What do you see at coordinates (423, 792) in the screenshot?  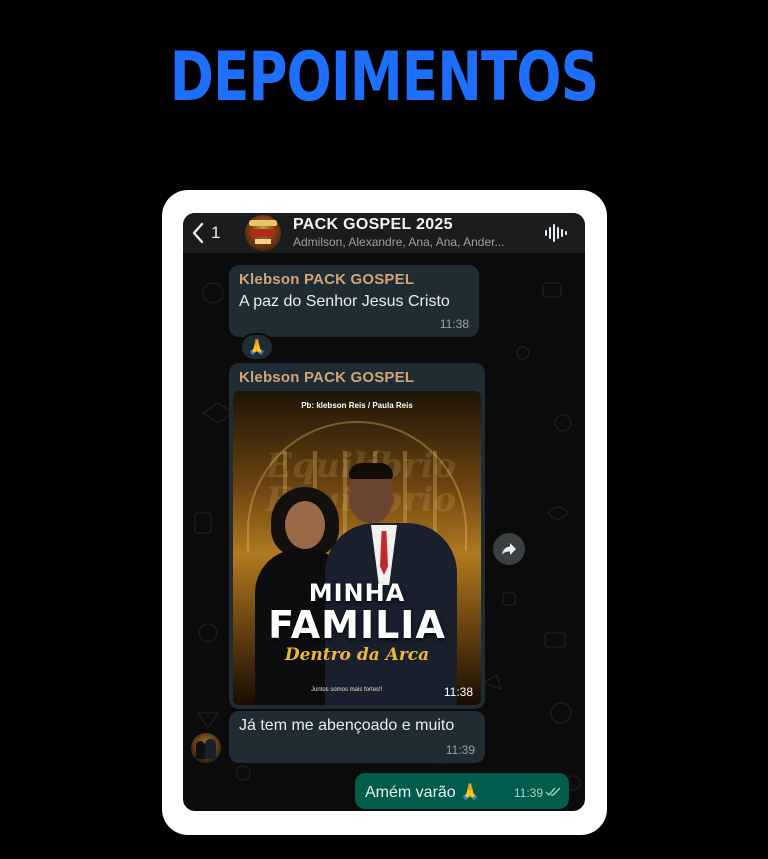 I see `message-text: Amém varão 🙏` at bounding box center [423, 792].